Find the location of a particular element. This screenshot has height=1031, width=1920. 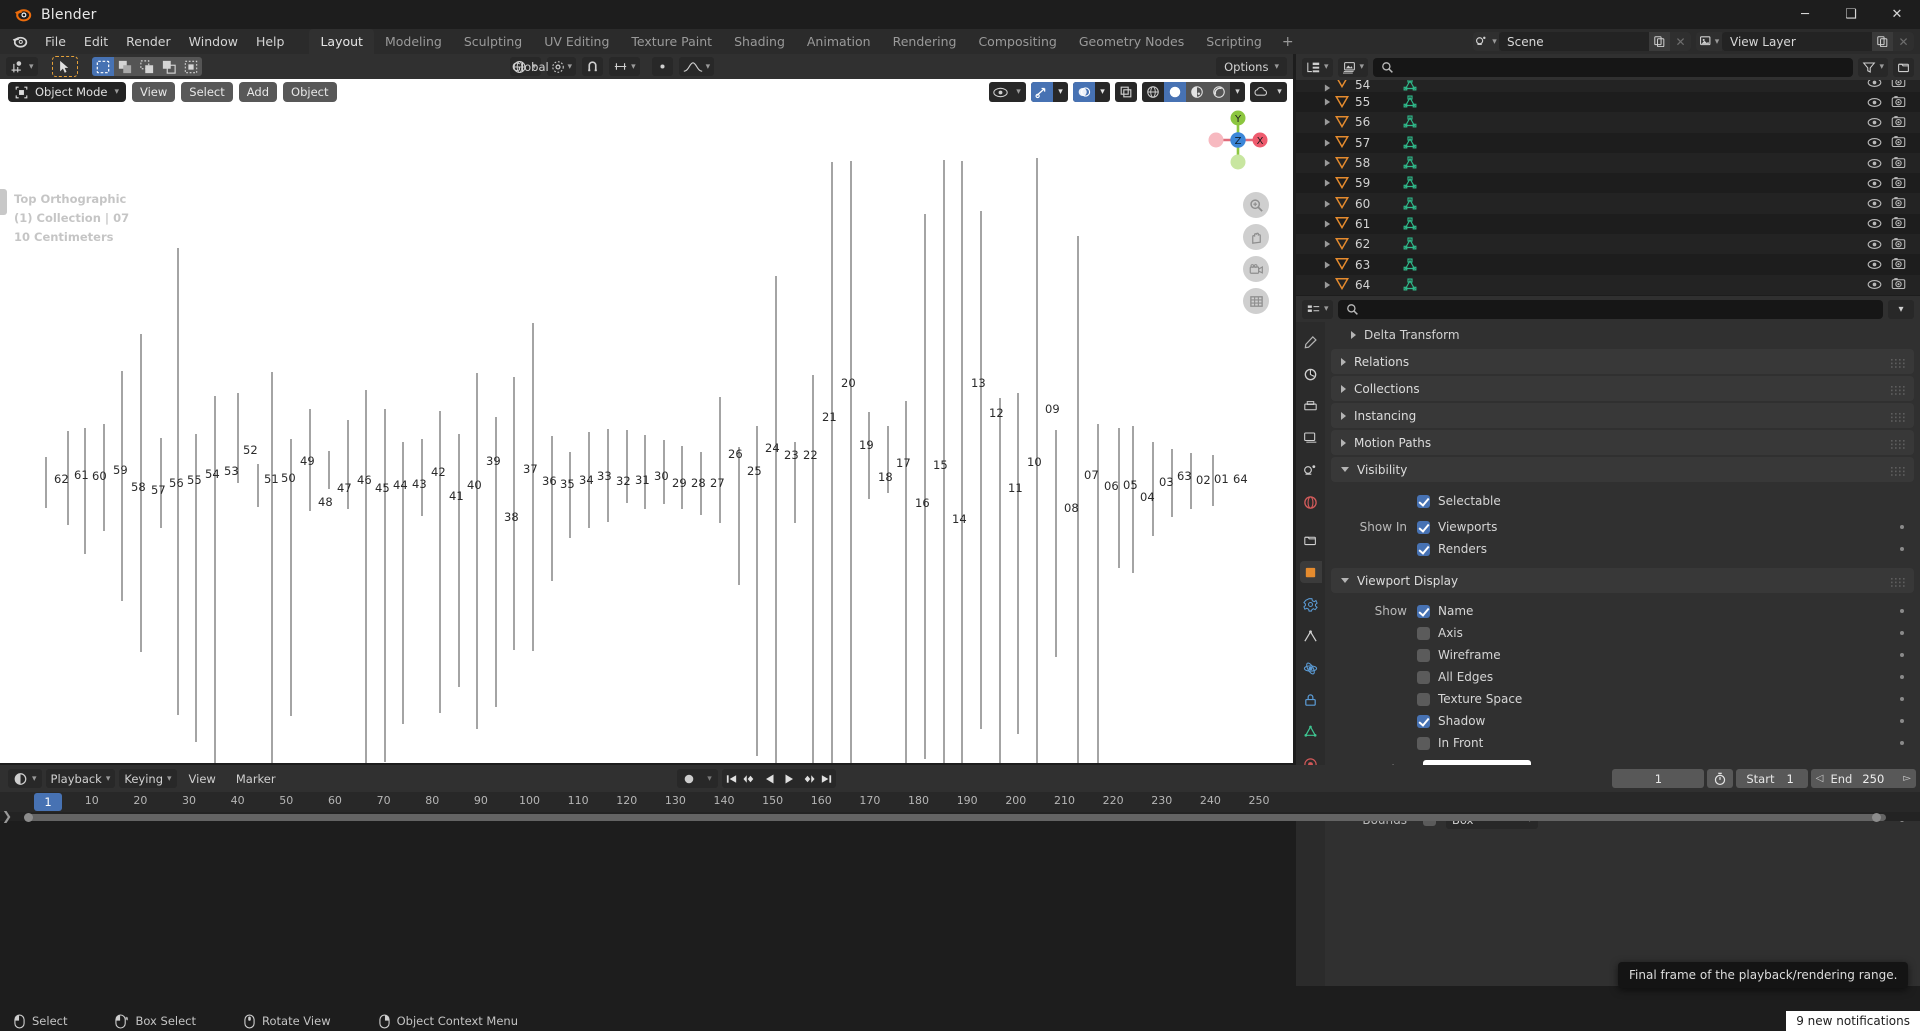

timeline-menu-marker: Marker is located at coordinates (256, 779).